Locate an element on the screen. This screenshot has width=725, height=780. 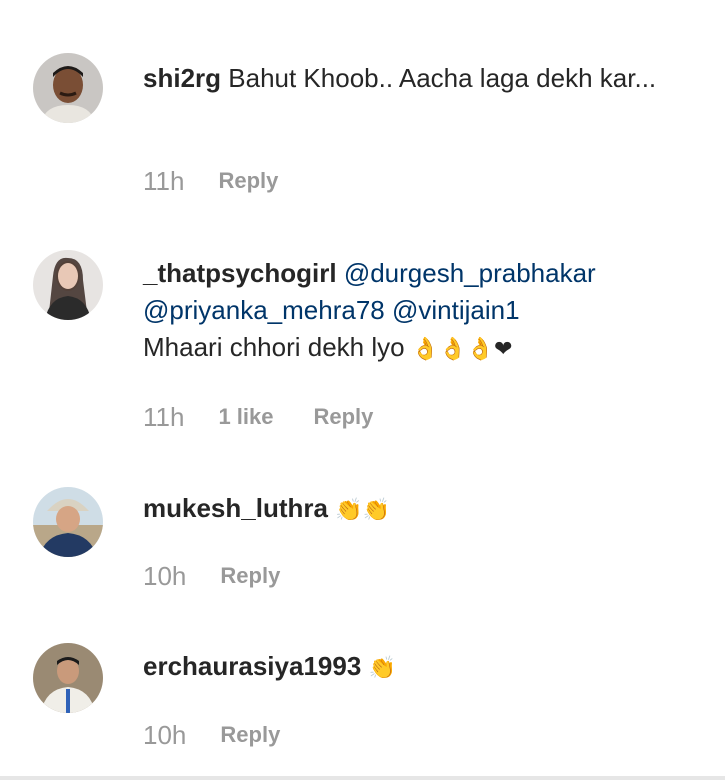
mention-link: @vintijain1 is located at coordinates (456, 310).